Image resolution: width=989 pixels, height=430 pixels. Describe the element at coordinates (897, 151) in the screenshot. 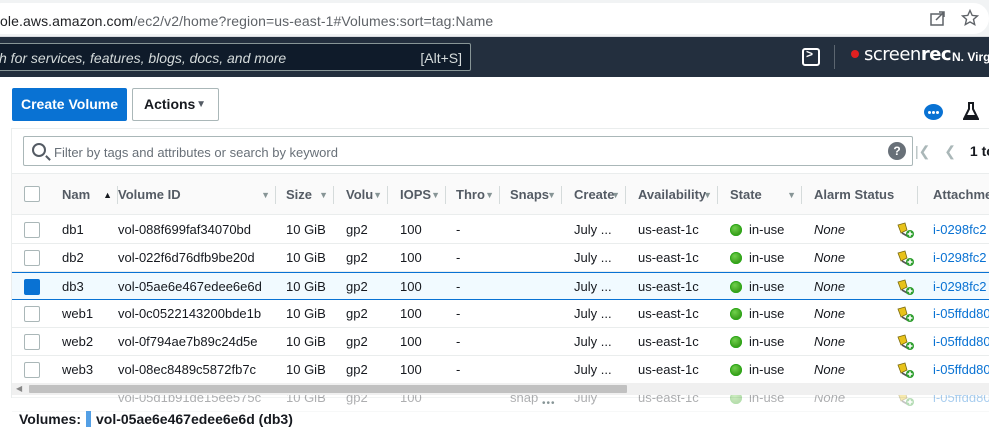

I see `help-icon: ?` at that location.